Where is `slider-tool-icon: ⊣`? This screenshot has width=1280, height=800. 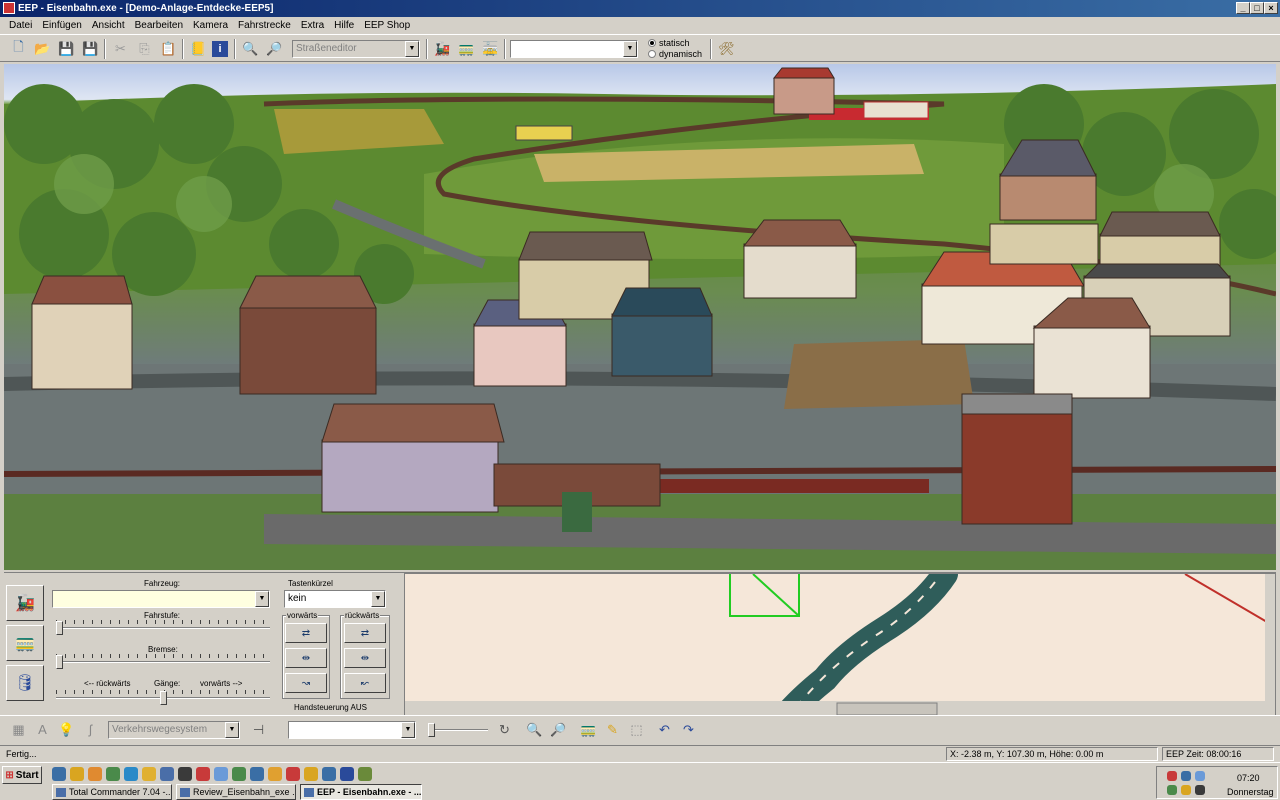 slider-tool-icon: ⊣ is located at coordinates (258, 729).